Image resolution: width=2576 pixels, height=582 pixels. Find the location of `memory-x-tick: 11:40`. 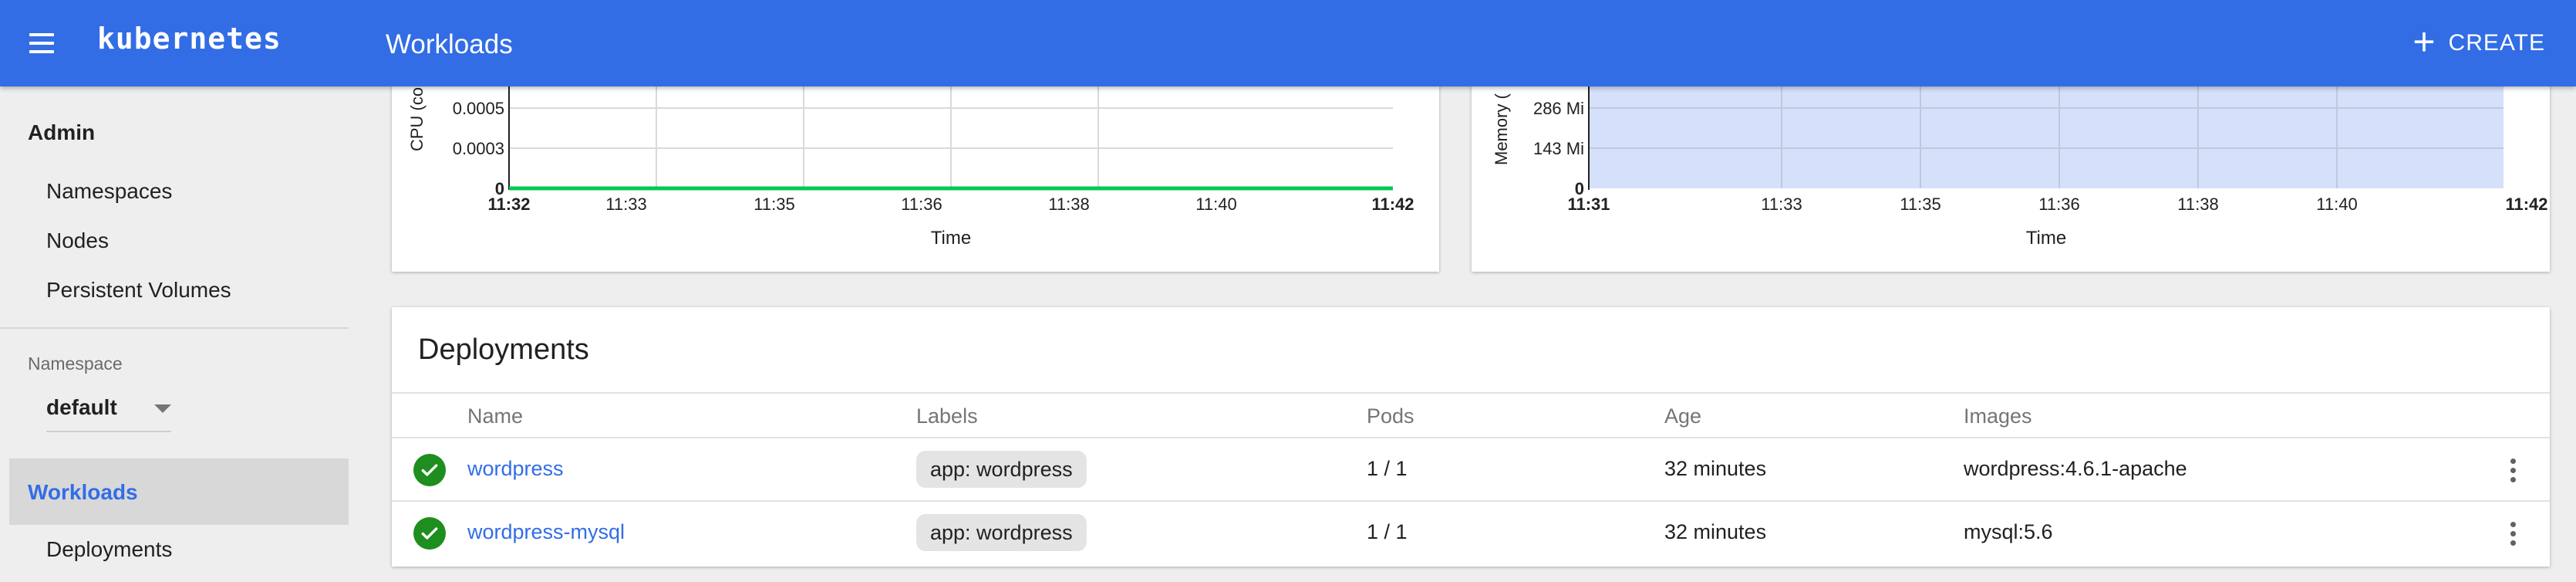

memory-x-tick: 11:40 is located at coordinates (2336, 204).